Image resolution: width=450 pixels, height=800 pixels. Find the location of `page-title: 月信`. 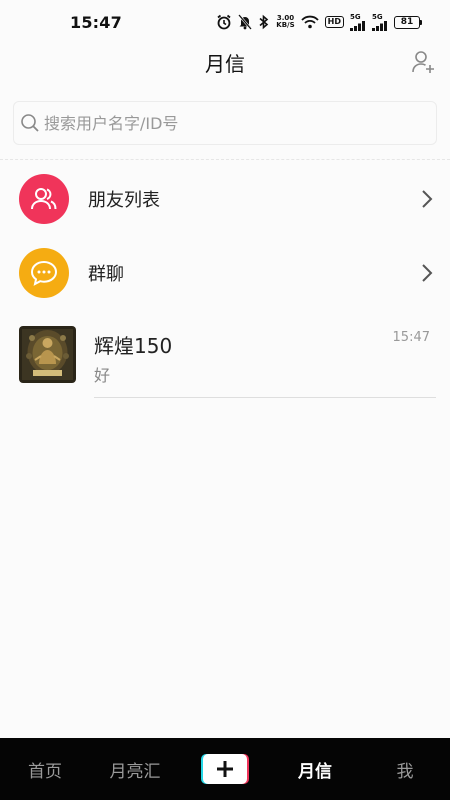

page-title: 月信 is located at coordinates (225, 63).